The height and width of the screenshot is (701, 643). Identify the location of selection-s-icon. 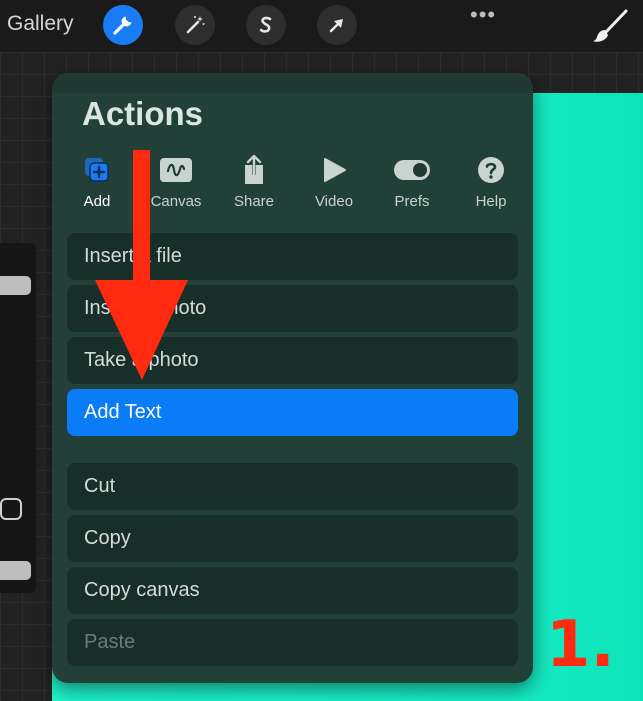
(265, 24).